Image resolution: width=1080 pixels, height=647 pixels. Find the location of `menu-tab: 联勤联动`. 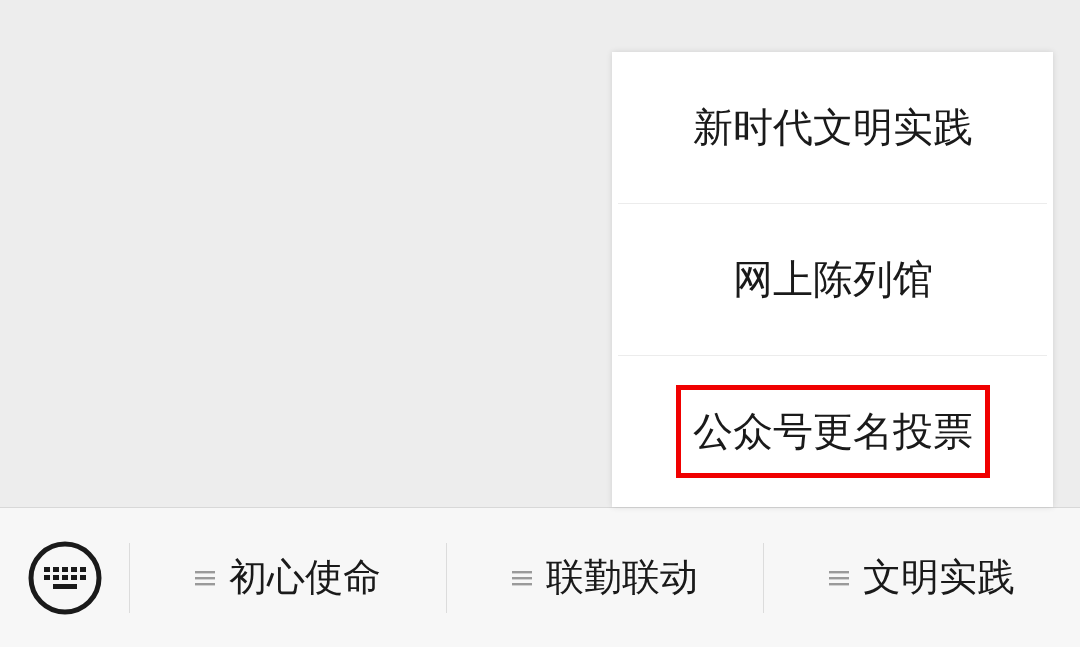

menu-tab: 联勤联动 is located at coordinates (605, 577).